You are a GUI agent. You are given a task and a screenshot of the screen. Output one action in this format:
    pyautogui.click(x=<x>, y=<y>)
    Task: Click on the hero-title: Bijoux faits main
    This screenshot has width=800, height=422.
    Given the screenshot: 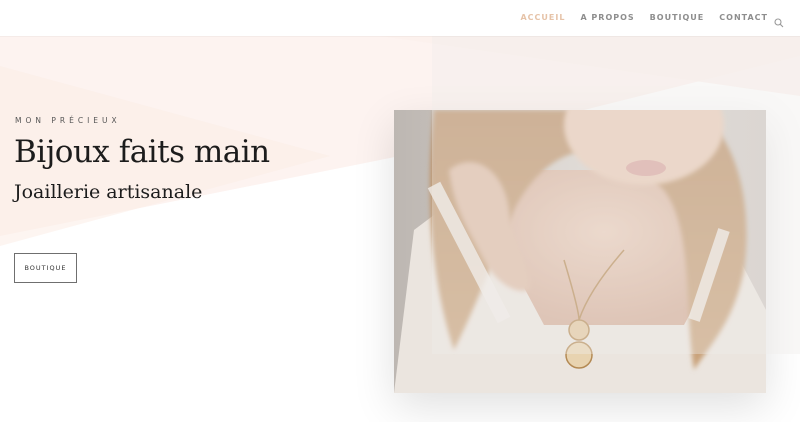 What is the action you would take?
    pyautogui.click(x=142, y=152)
    